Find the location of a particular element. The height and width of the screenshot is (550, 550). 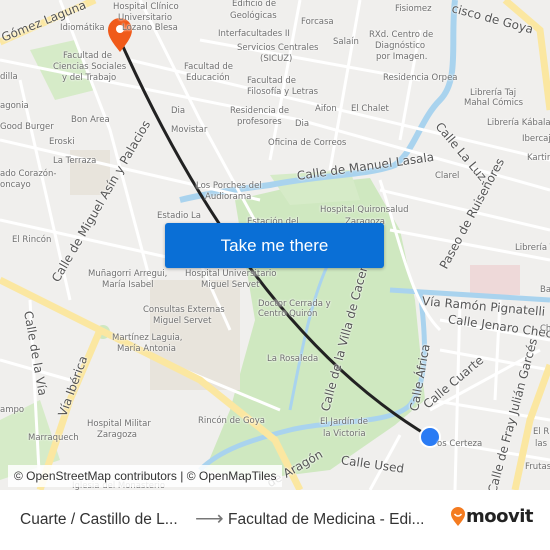

place-label: Residencia Orpea is located at coordinates (420, 78).